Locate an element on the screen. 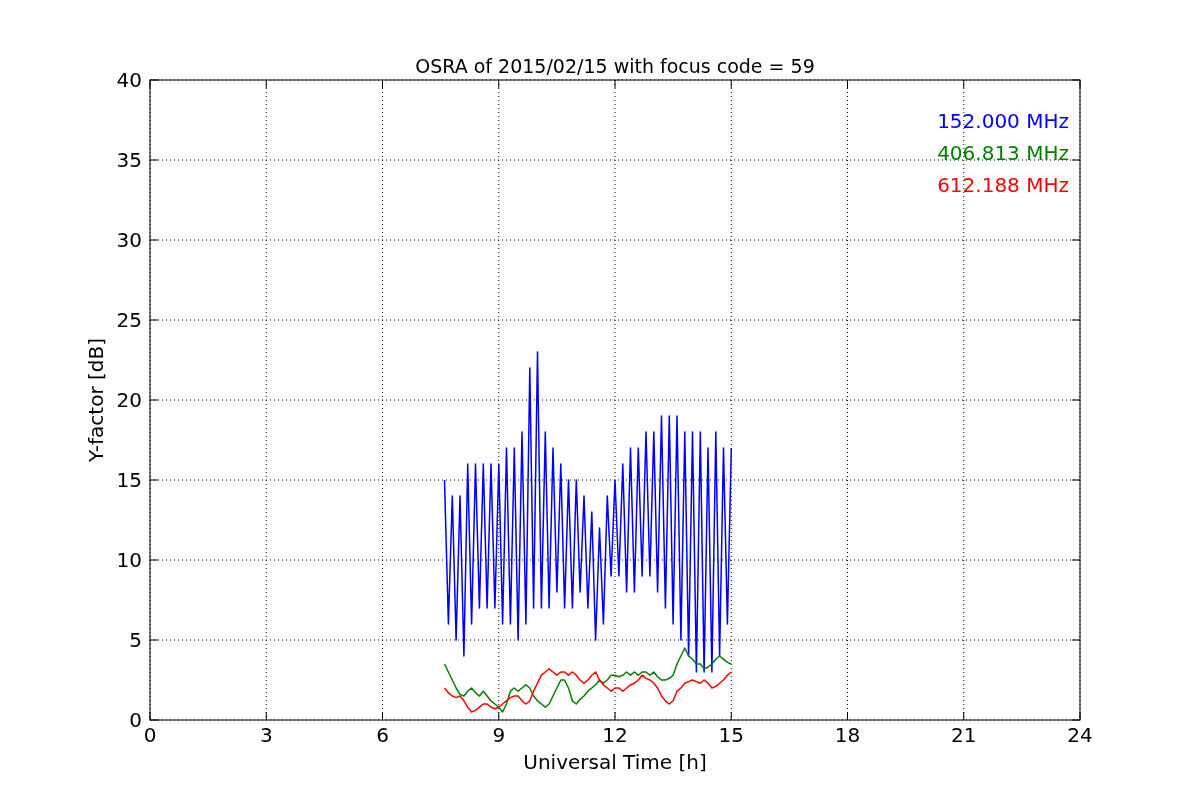 This screenshot has width=1200, height=800. x-tick-label: 9 is located at coordinates (499, 735).